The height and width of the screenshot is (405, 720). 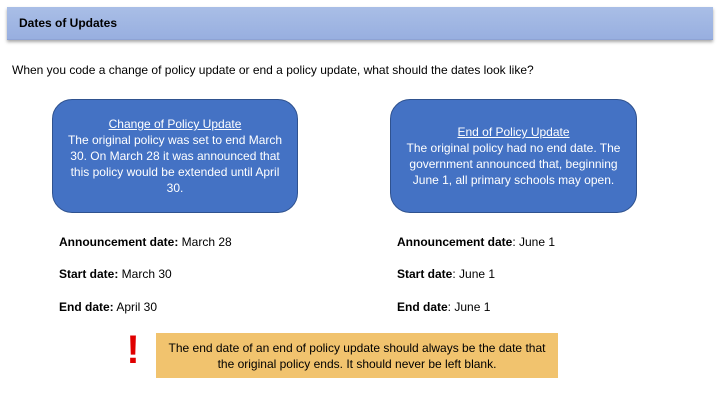 What do you see at coordinates (86, 307) in the screenshot?
I see `left-end-label: End date:` at bounding box center [86, 307].